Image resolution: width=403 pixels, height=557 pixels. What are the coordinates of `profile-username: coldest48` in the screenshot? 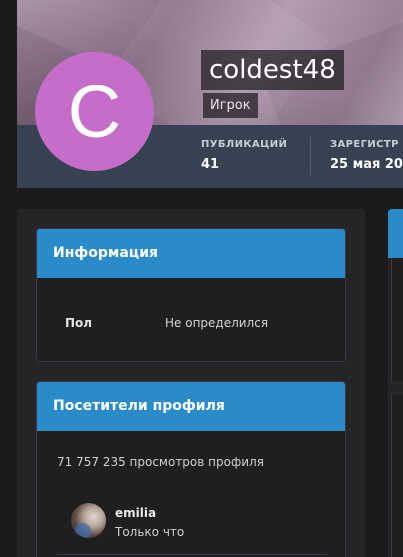 It's located at (272, 70).